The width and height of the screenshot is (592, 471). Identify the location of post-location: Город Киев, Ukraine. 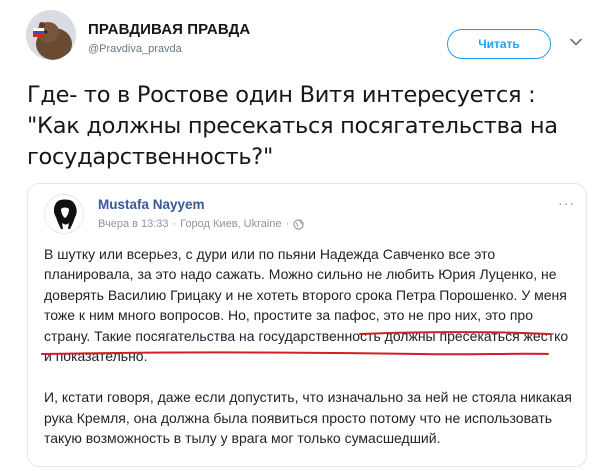
(230, 224).